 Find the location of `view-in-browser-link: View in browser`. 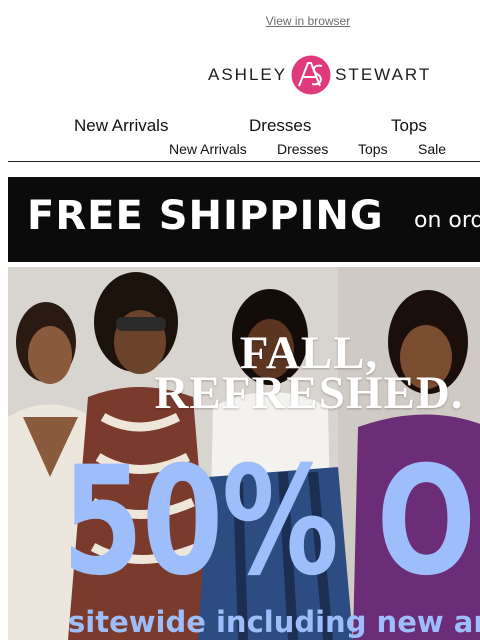

view-in-browser-link: View in browser is located at coordinates (240, 21).